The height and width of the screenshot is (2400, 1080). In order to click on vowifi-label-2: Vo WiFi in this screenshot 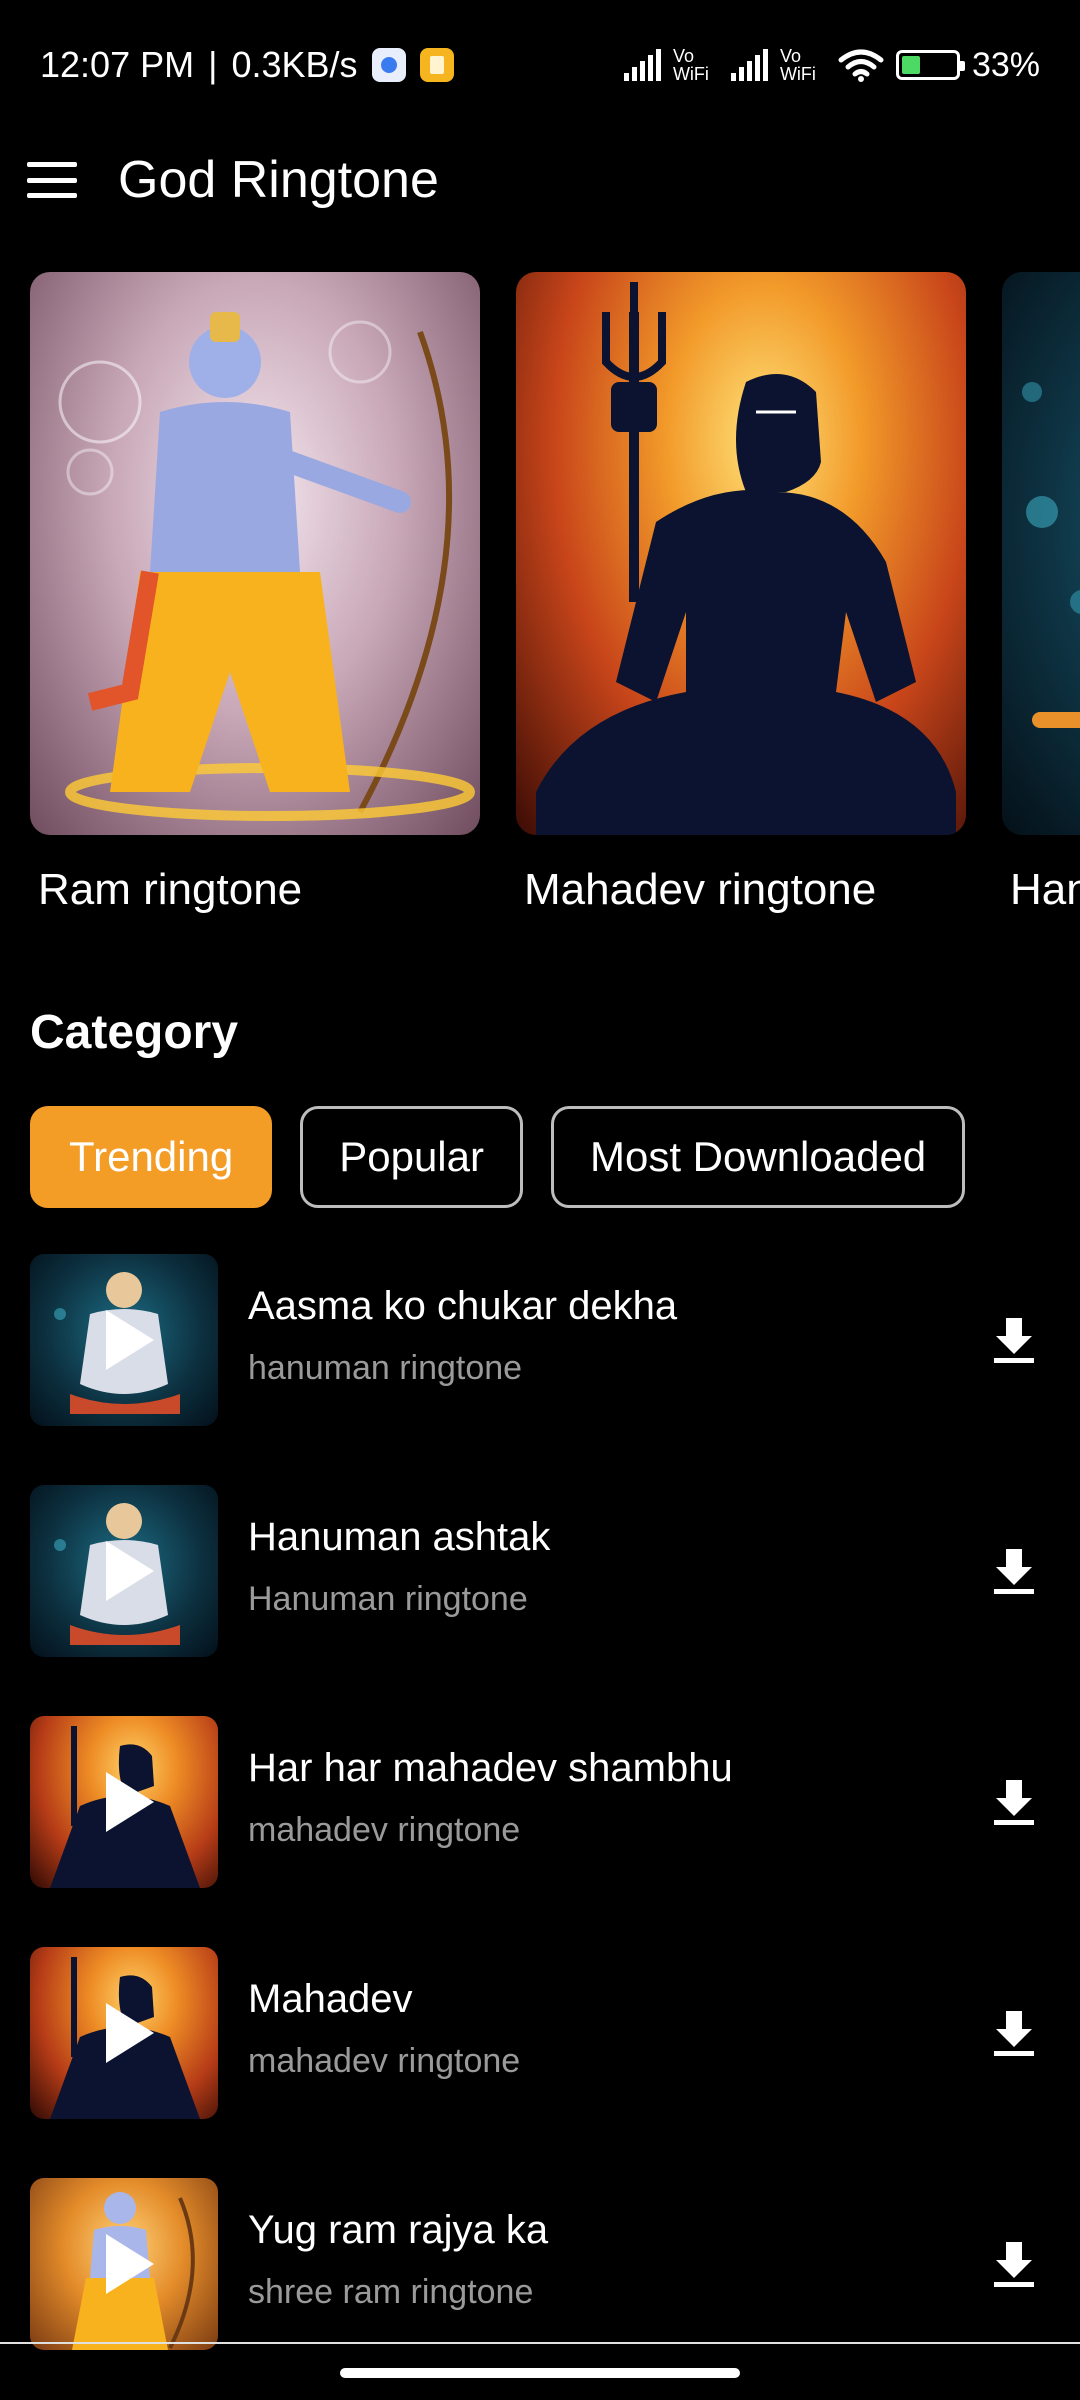, I will do `click(797, 65)`.